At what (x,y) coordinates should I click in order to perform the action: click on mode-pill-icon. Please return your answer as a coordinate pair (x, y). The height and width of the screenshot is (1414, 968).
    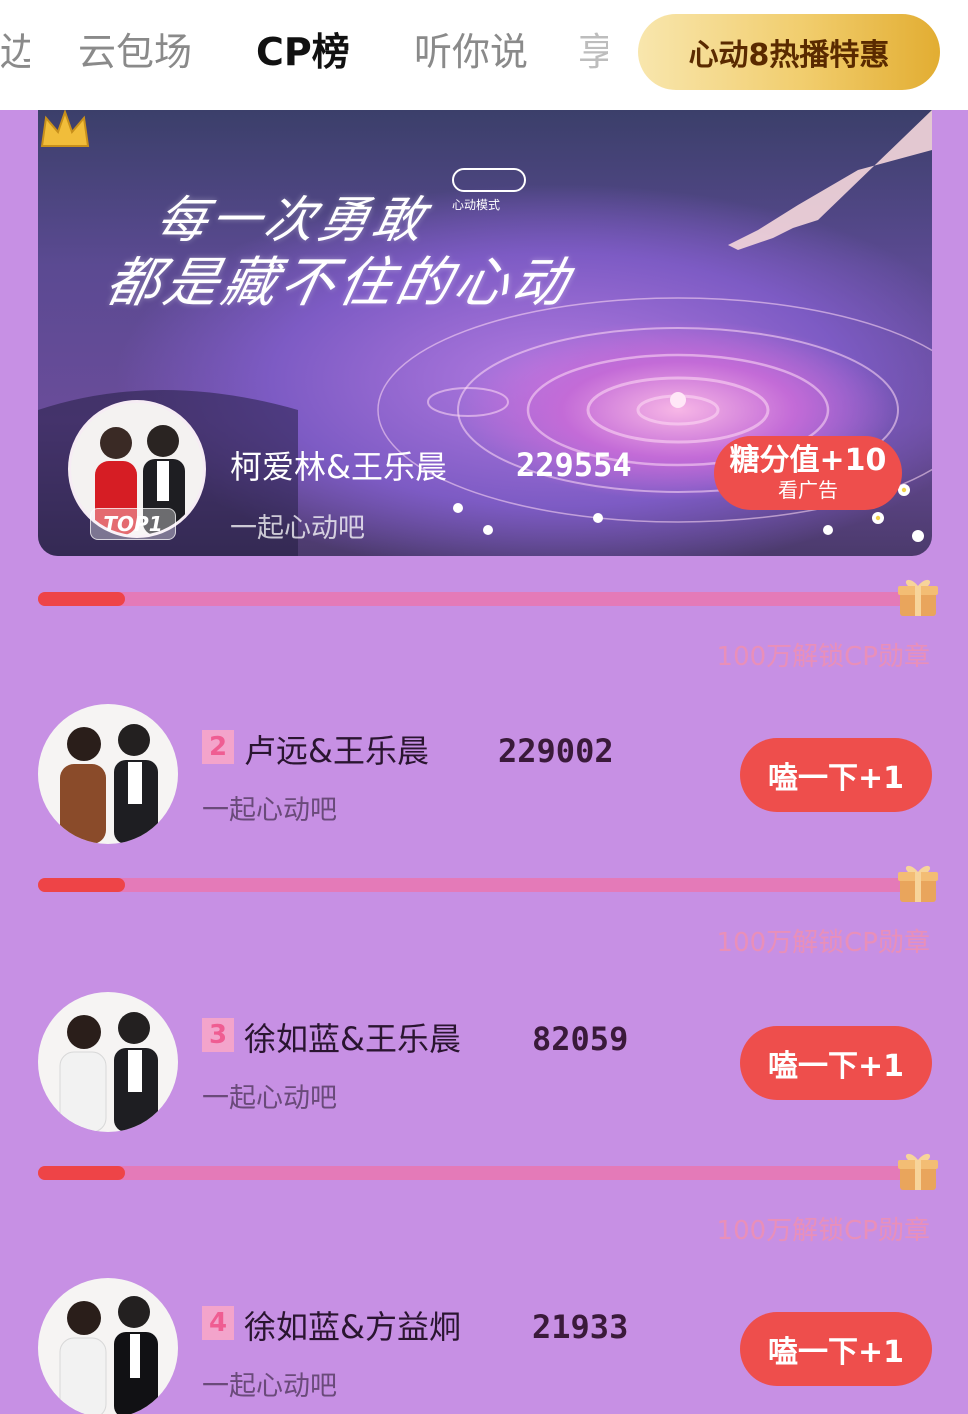
    Looking at the image, I should click on (489, 180).